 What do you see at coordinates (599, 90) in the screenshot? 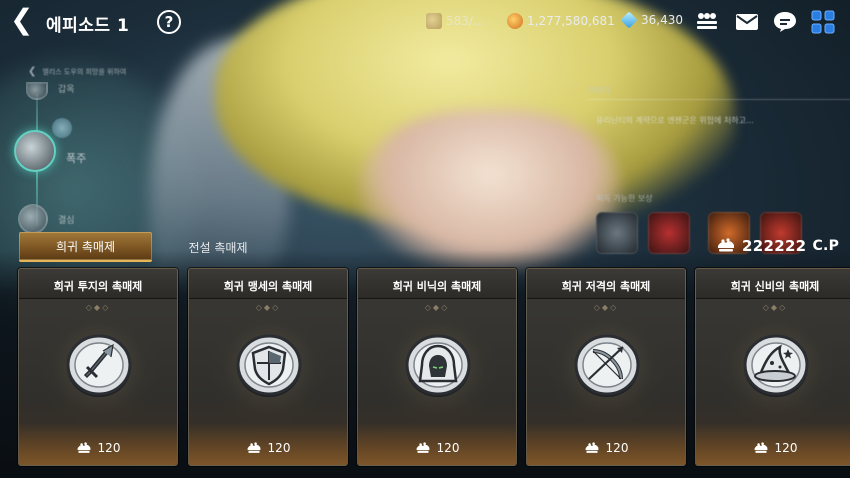
I see `story-header: 이야기` at bounding box center [599, 90].